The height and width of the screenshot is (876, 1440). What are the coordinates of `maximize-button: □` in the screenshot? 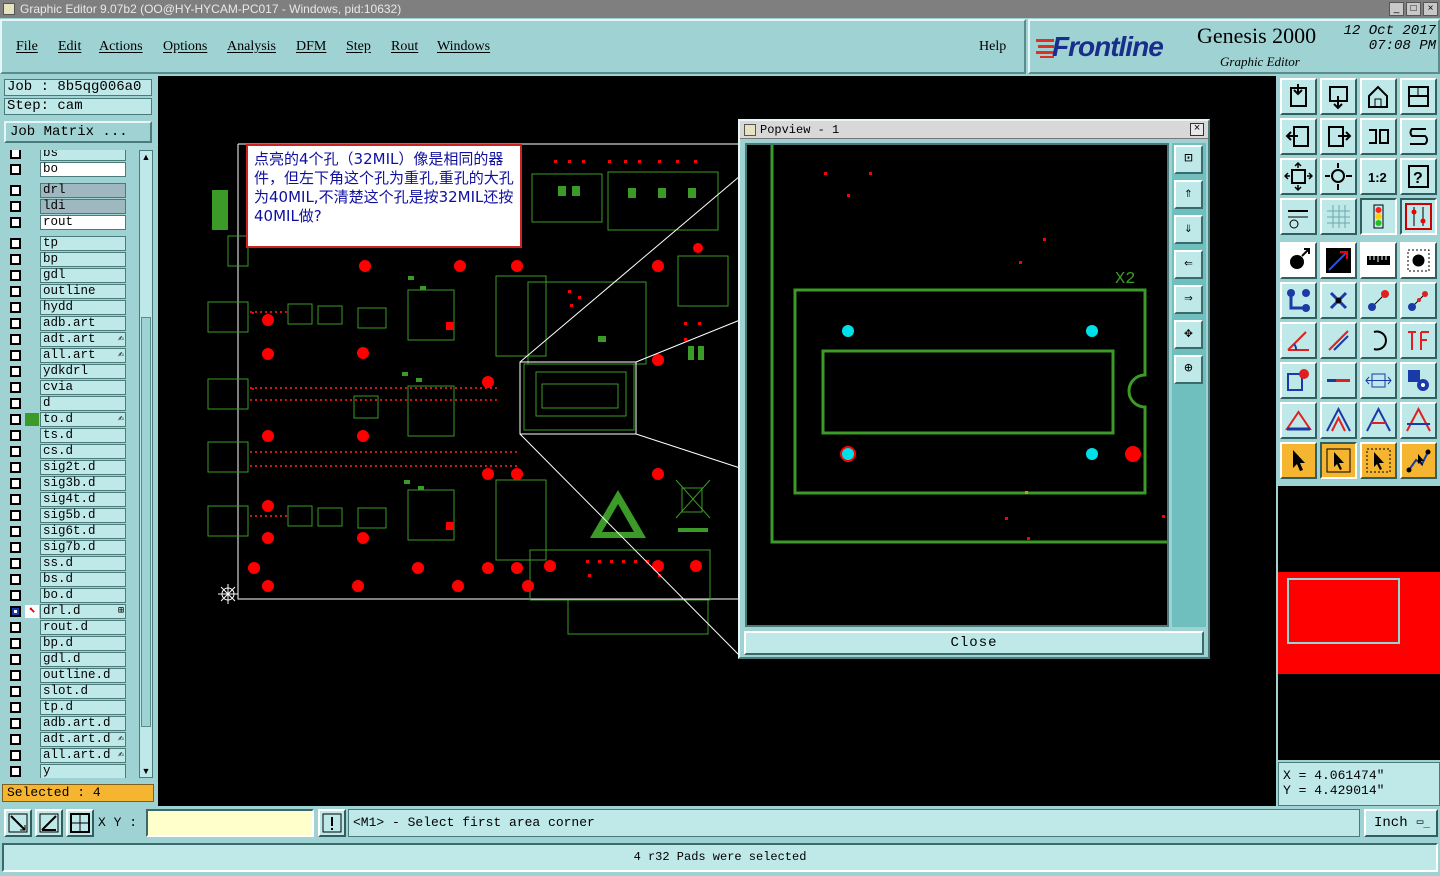 It's located at (1413, 9).